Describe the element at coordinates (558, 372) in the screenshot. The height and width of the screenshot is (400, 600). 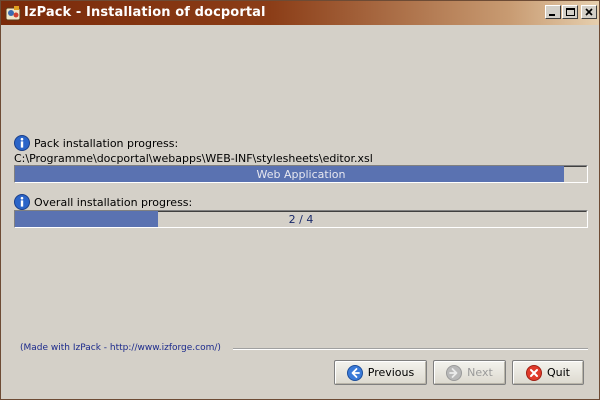
I see `quit-button-label: Quit` at that location.